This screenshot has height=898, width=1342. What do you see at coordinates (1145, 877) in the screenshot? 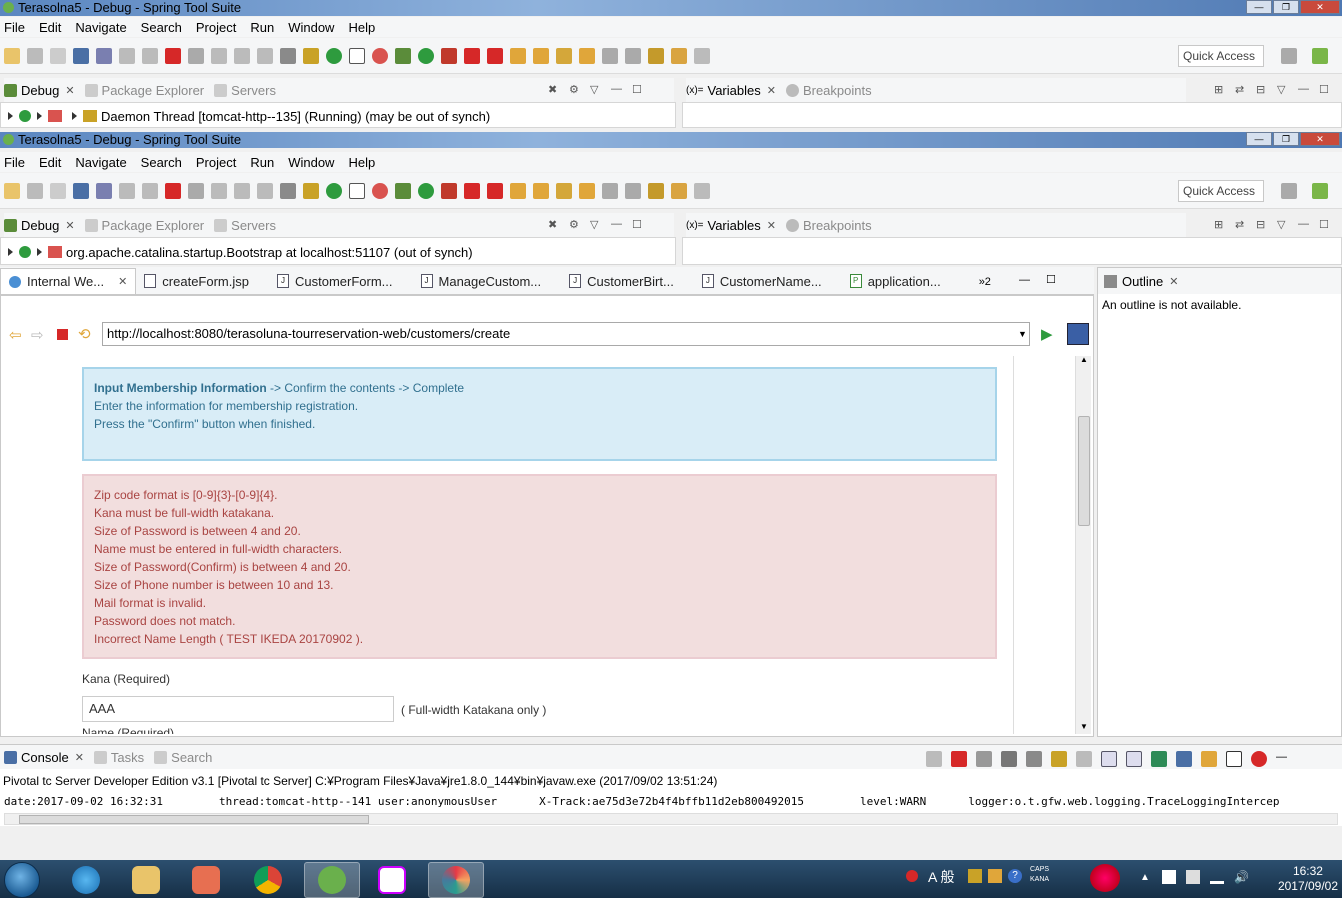
I see `show-hidden-icons: ▲` at bounding box center [1145, 877].